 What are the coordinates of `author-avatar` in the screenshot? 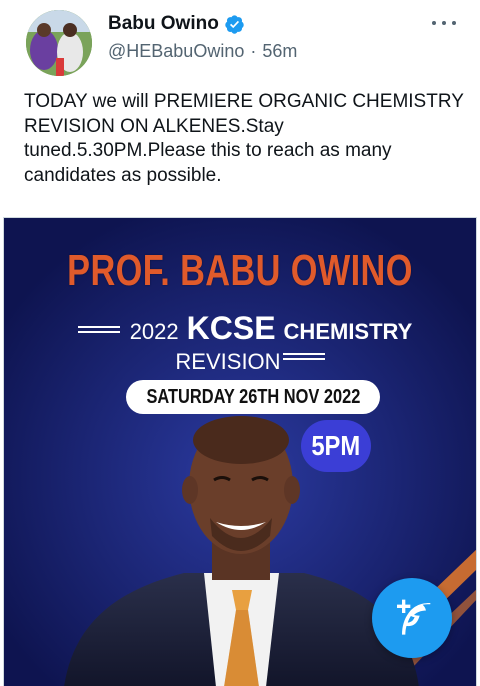 It's located at (59, 43).